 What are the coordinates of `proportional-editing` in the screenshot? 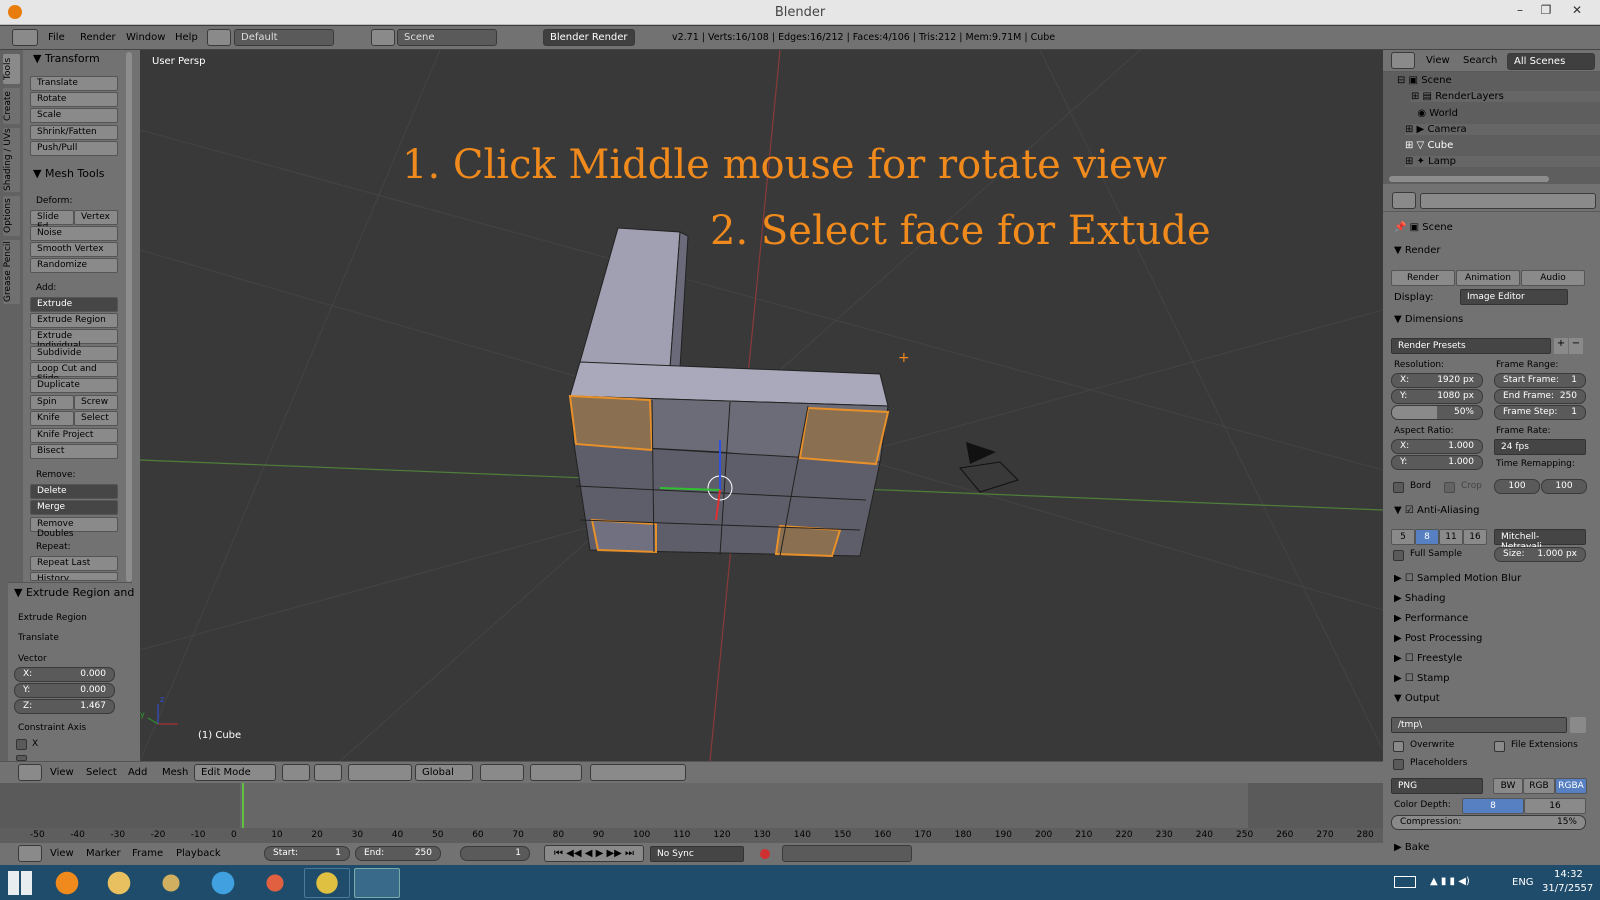 It's located at (556, 772).